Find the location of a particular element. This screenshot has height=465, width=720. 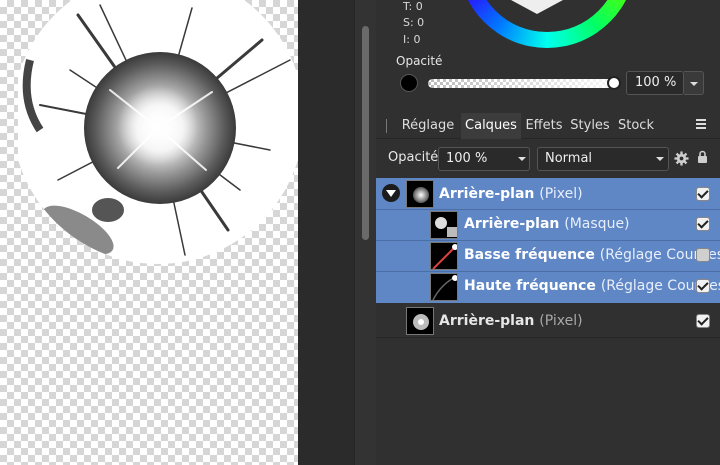

layer-name: Arrière-plan (Masque) is located at coordinates (547, 224).